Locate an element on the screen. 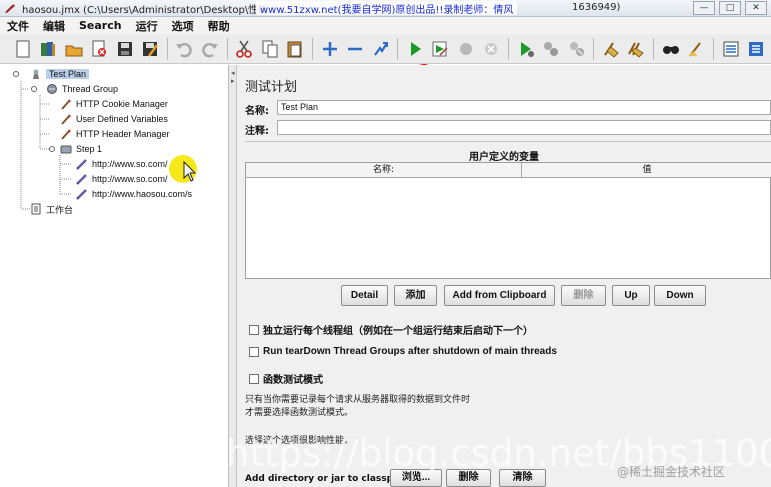 Image resolution: width=771 pixels, height=487 pixels. templates-icon is located at coordinates (47, 49).